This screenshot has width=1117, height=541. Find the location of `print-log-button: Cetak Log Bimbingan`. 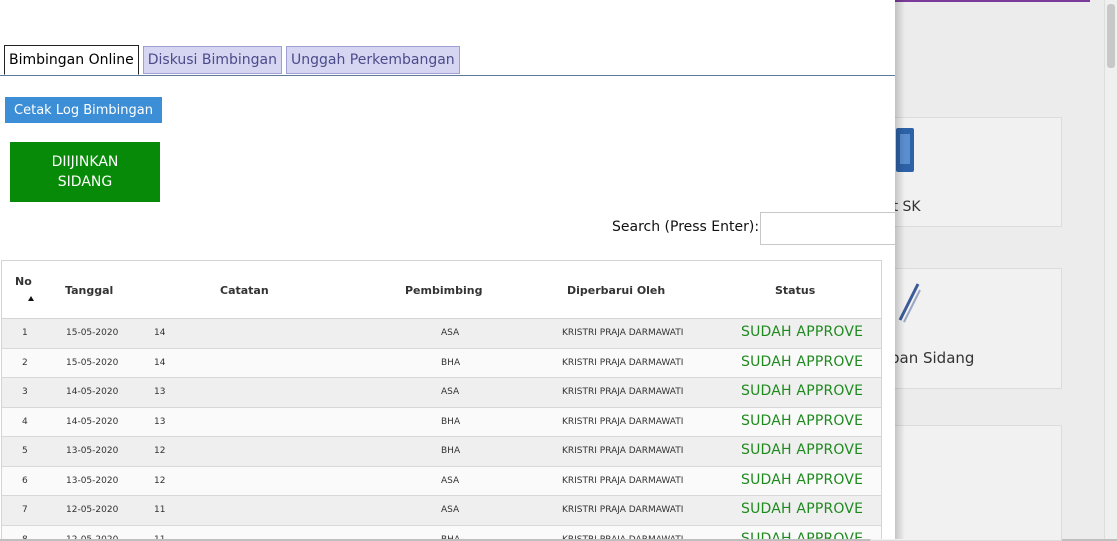

print-log-button: Cetak Log Bimbingan is located at coordinates (83, 110).